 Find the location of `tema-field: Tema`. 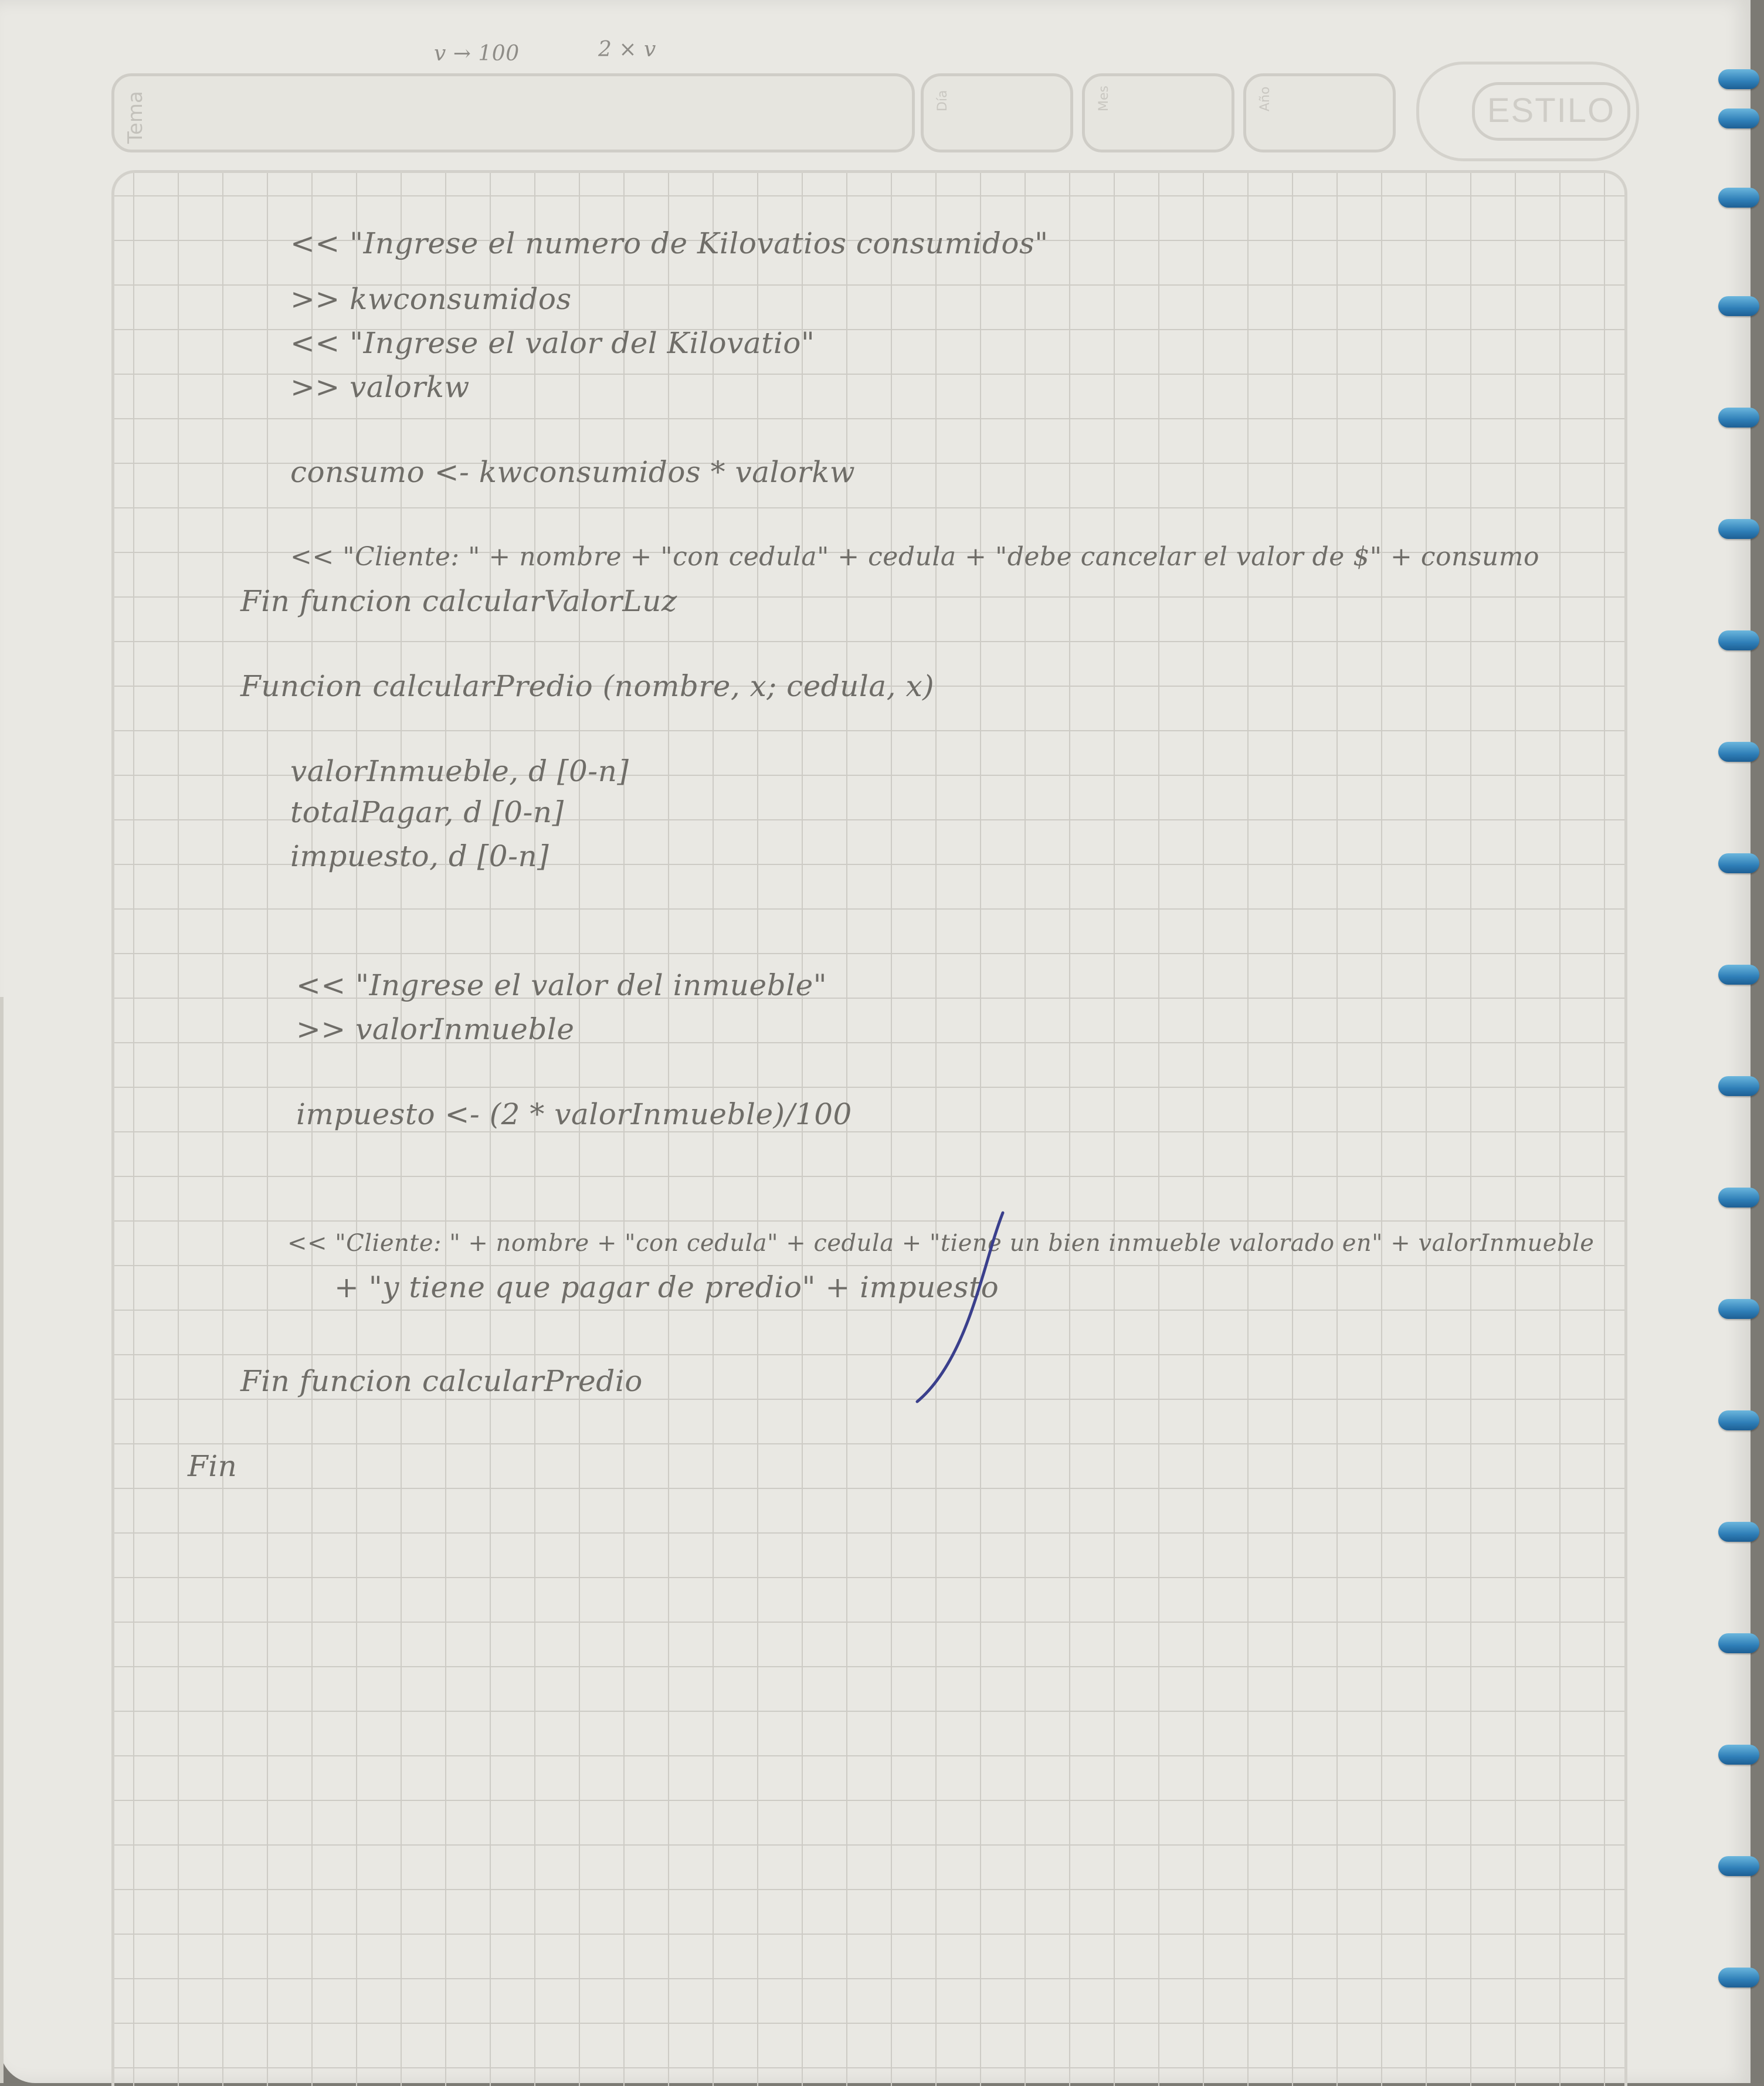

tema-field: Tema is located at coordinates (513, 112).